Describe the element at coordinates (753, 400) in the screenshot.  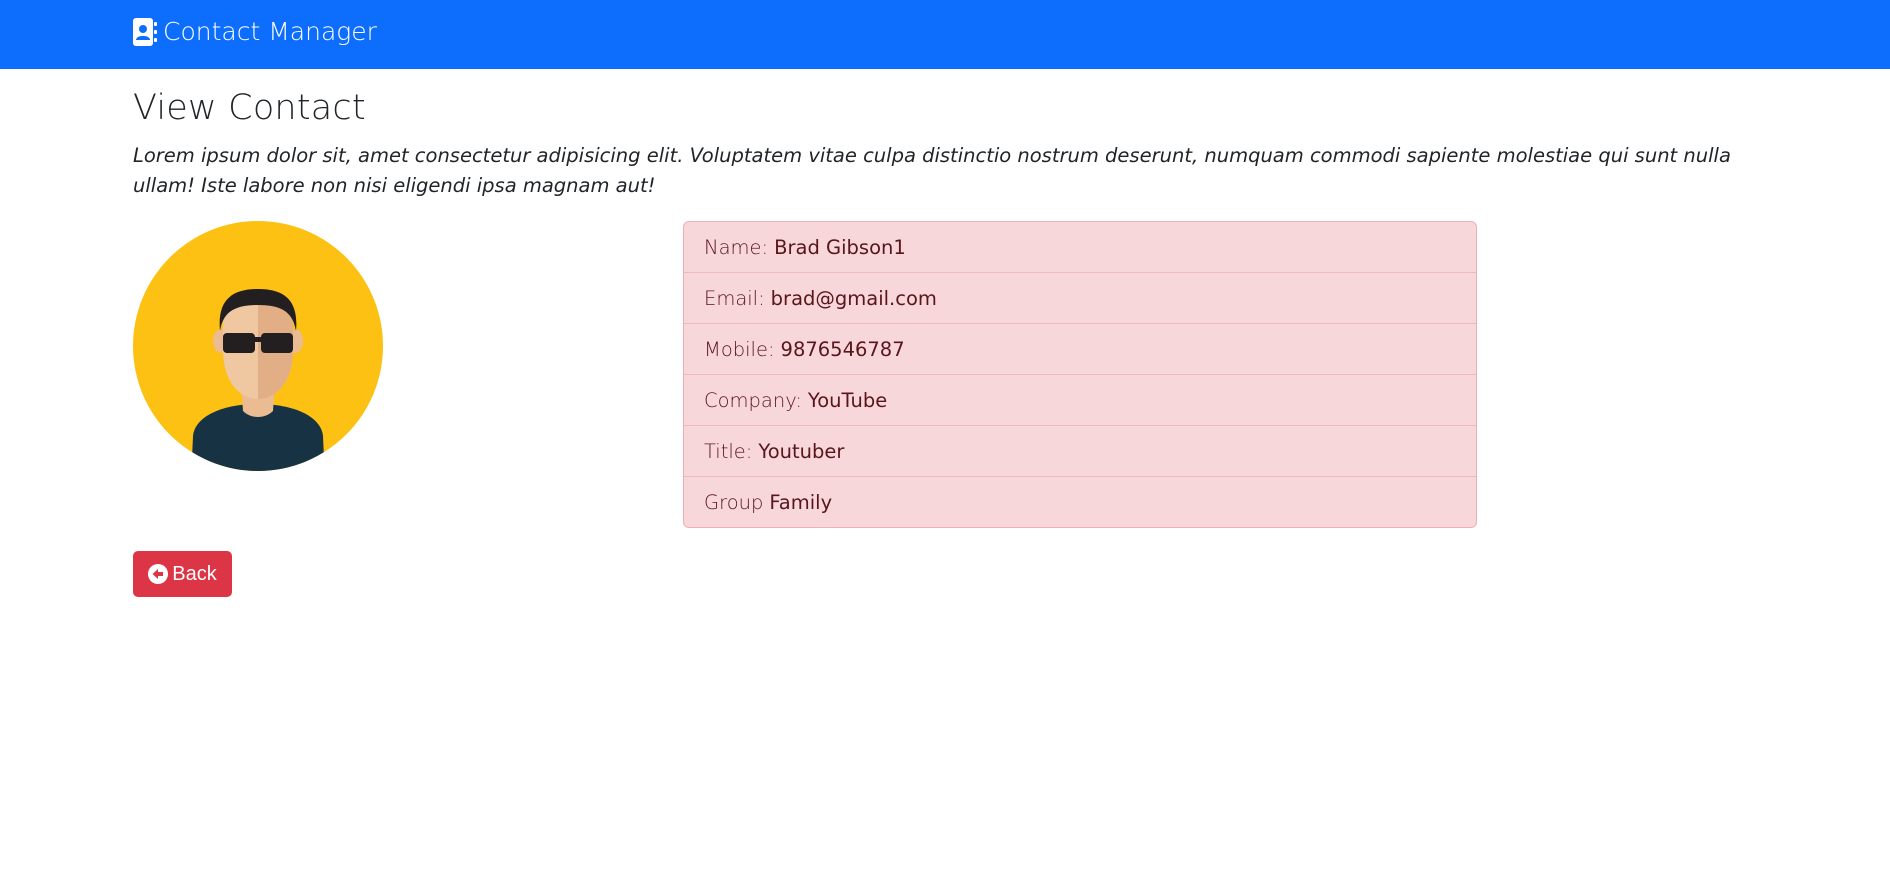
I see `field-label: Company:` at that location.